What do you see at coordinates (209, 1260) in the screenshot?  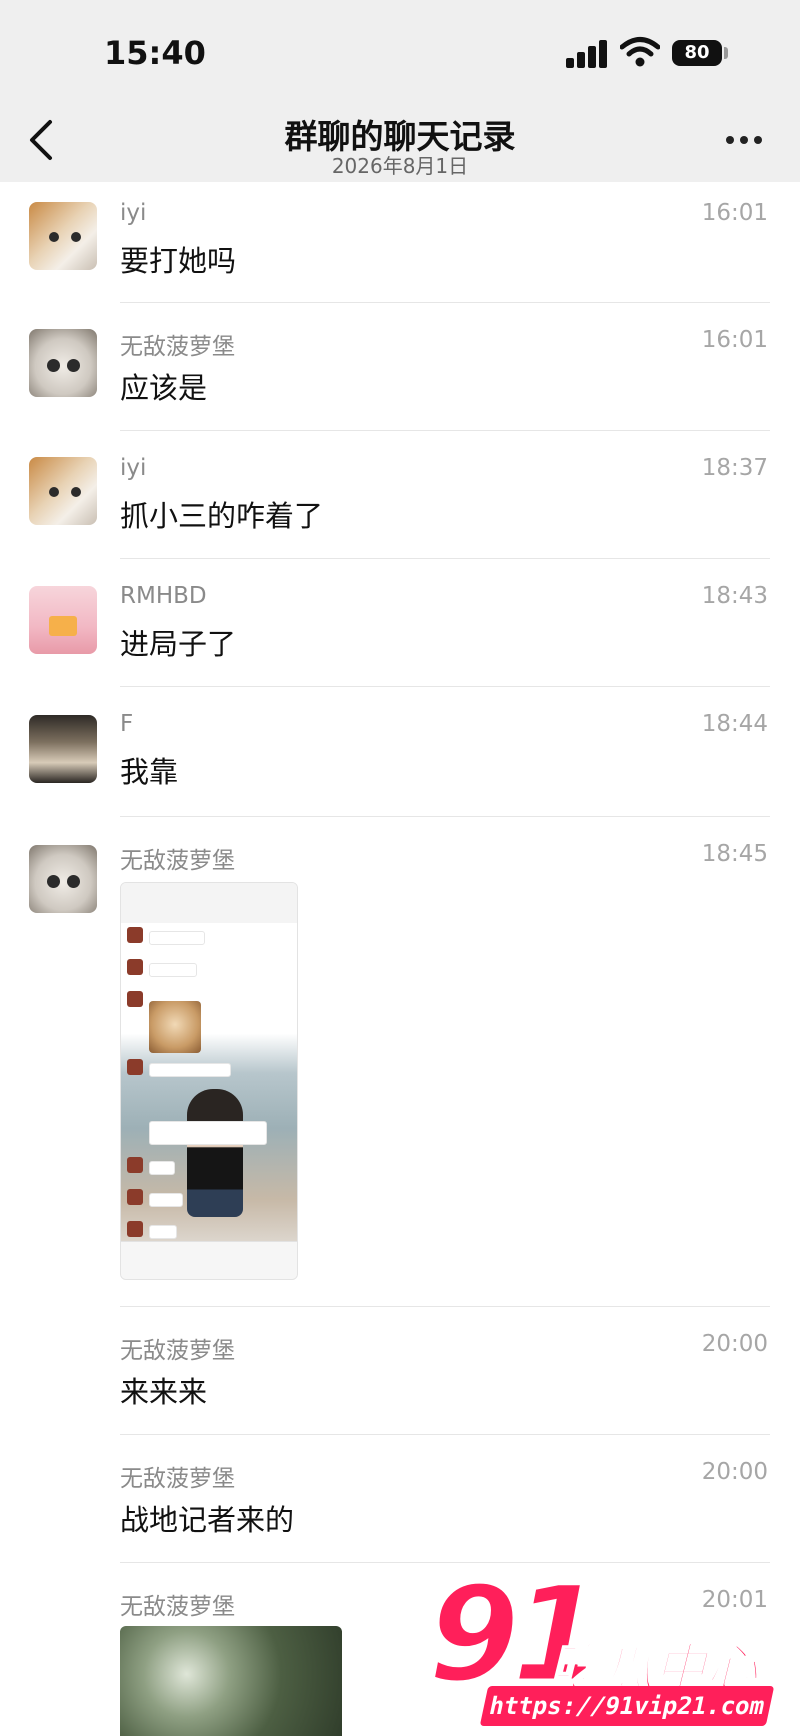 I see `screenshot-input-bar` at bounding box center [209, 1260].